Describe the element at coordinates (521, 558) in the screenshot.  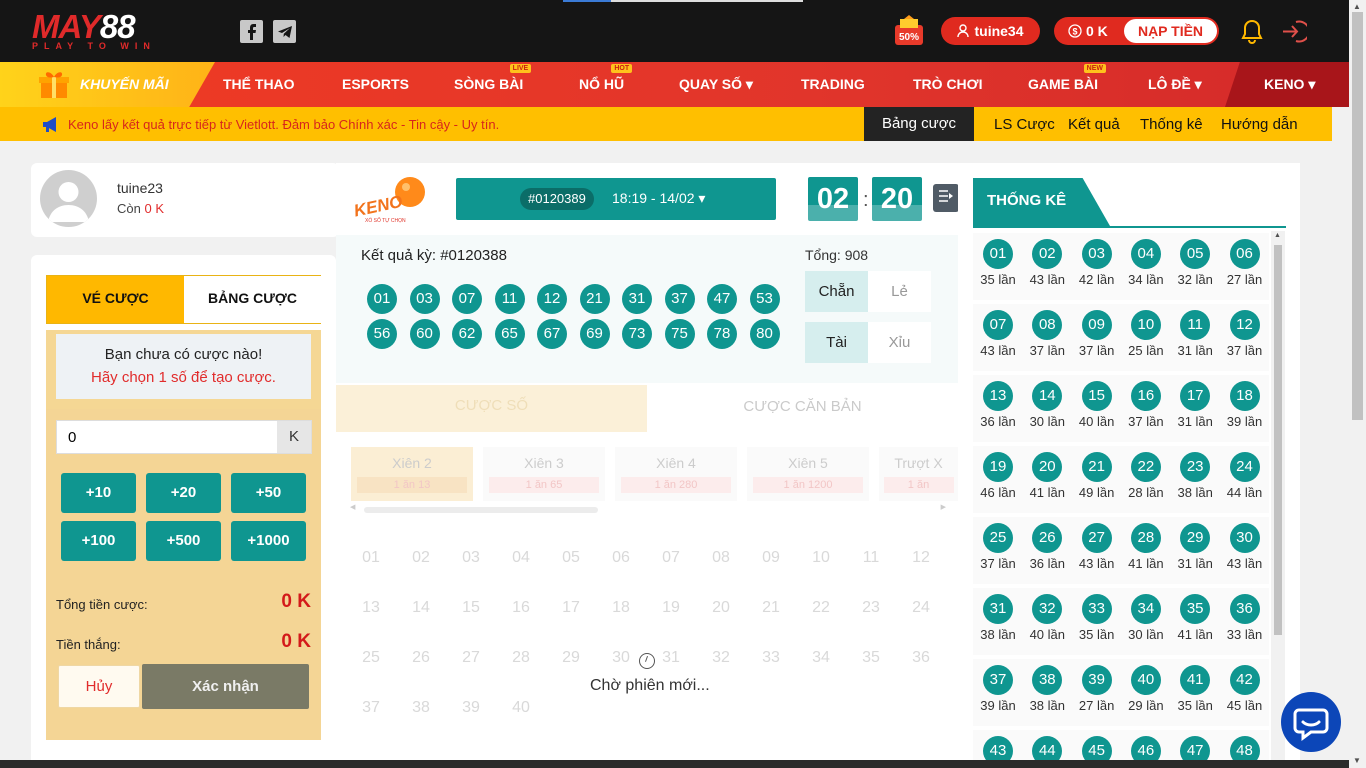
I see `number-cell: 04` at that location.